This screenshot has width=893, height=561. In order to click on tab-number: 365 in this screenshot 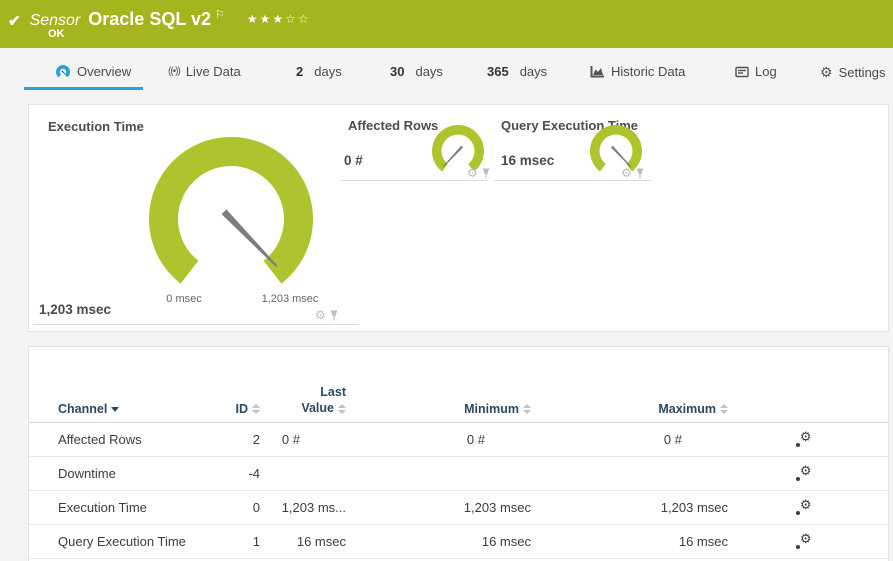, I will do `click(498, 71)`.